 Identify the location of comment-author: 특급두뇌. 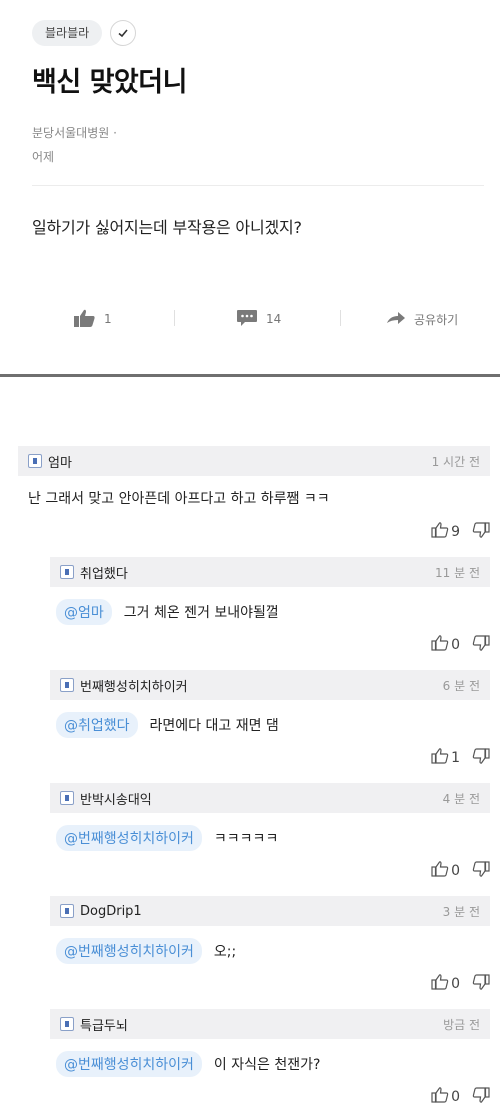
(104, 1024).